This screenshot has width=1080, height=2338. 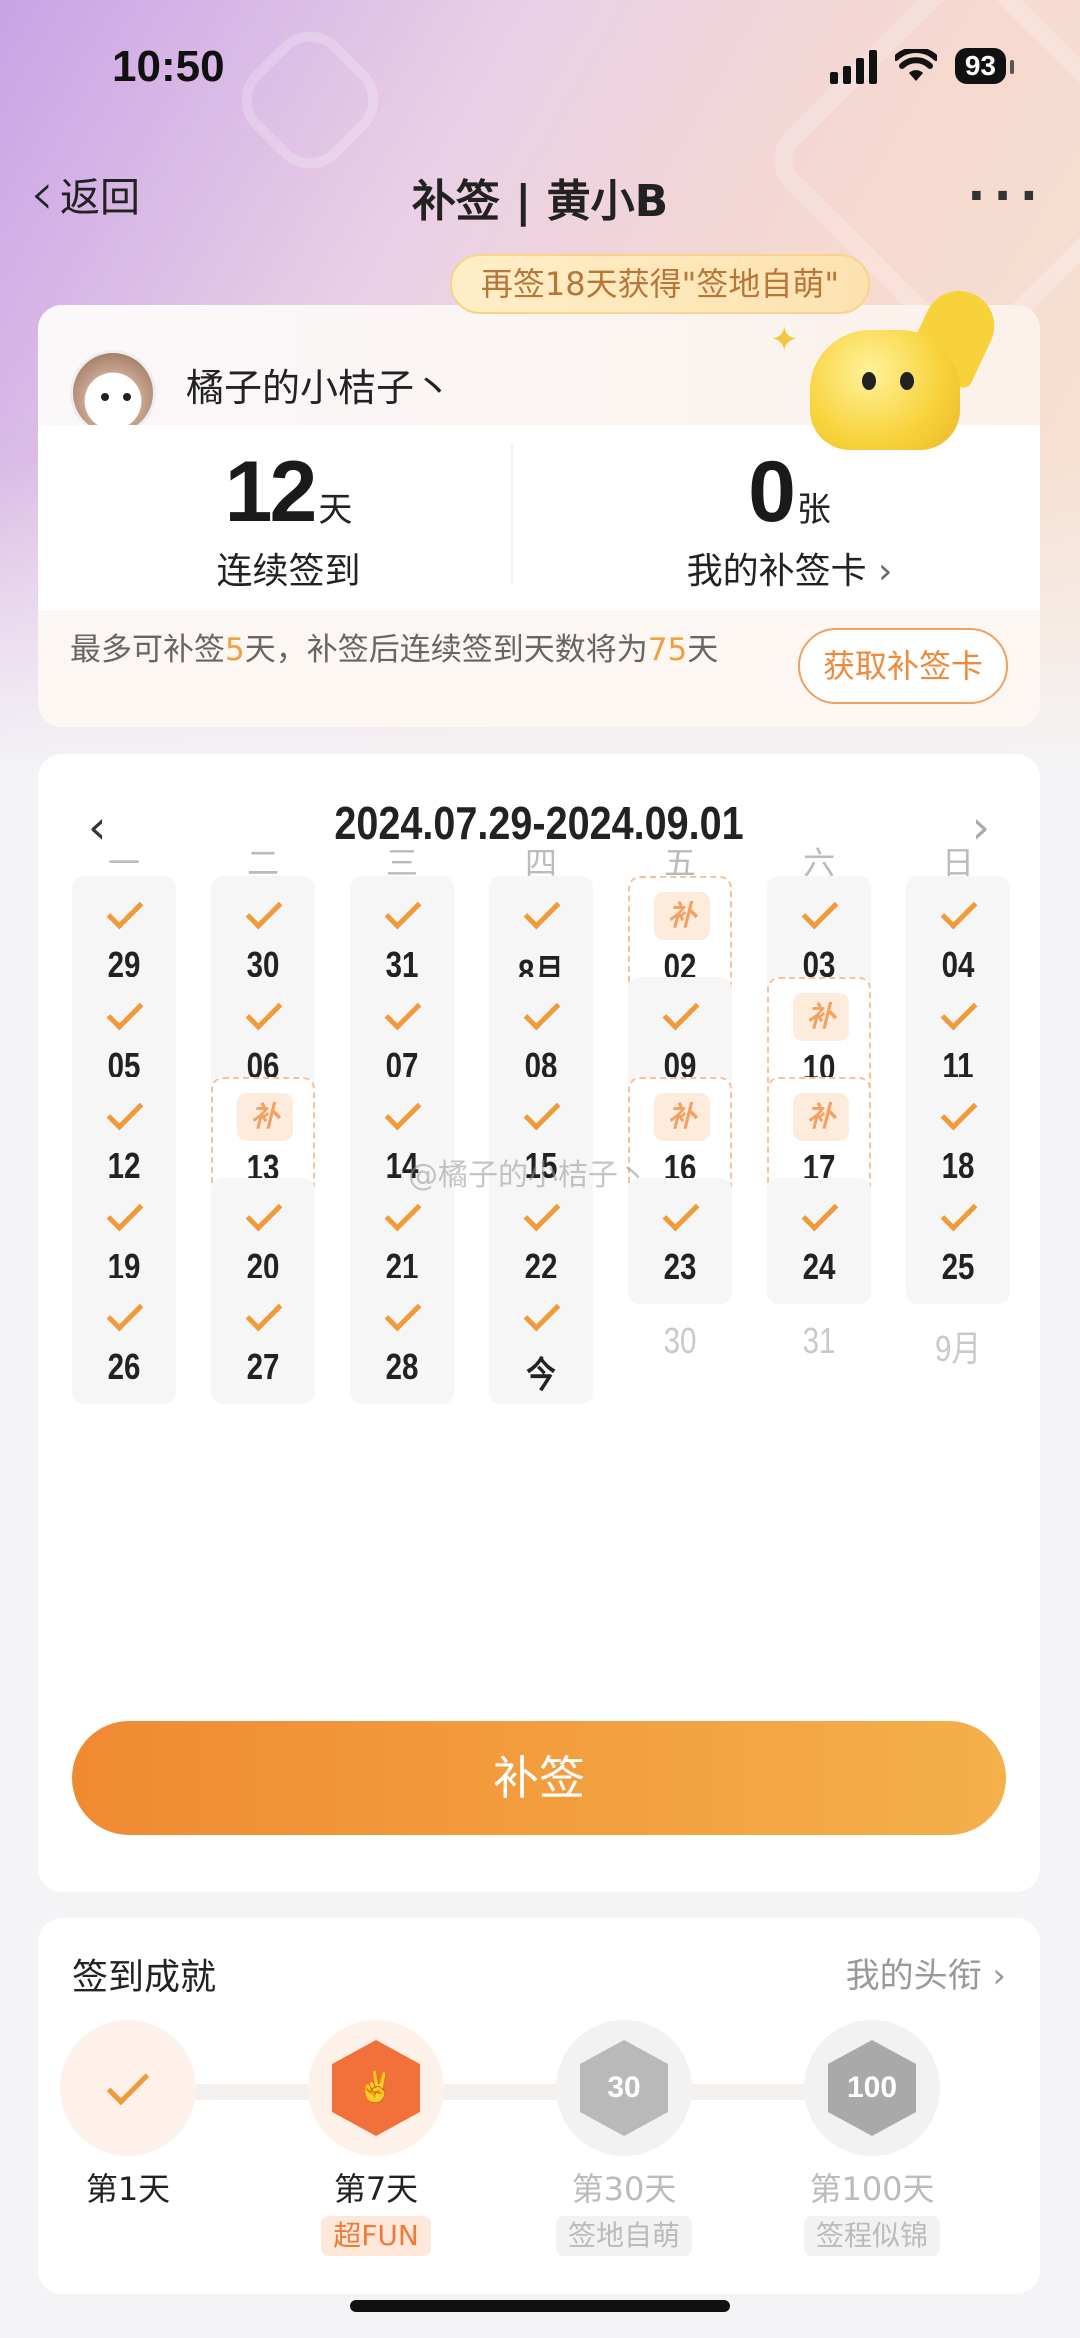 I want to click on achievements-title: 签到成就, so click(x=144, y=1977).